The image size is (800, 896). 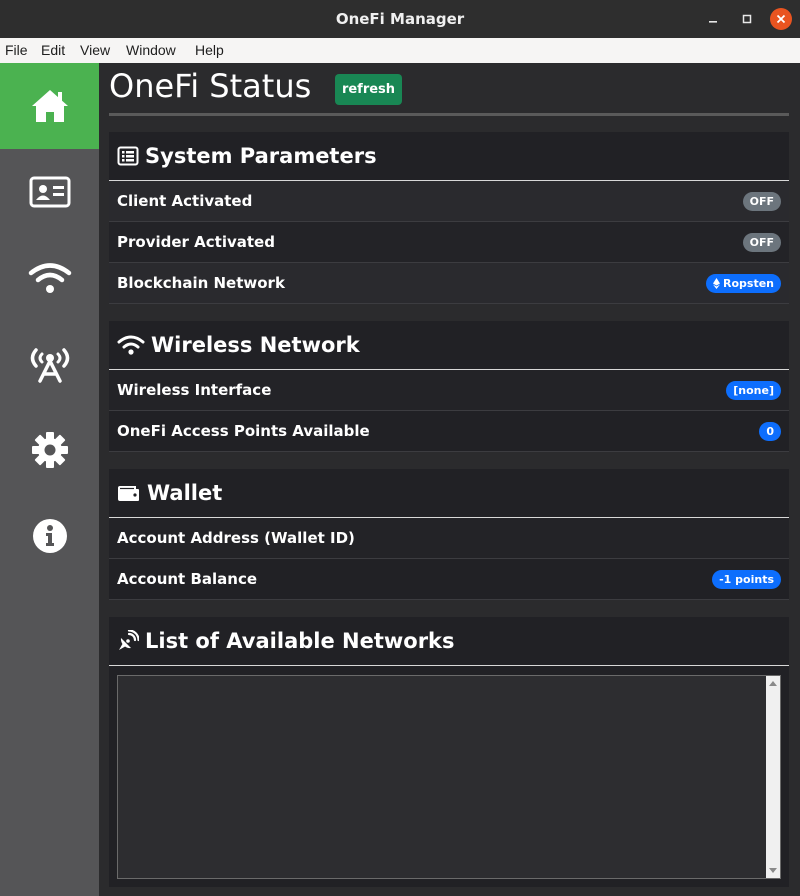 I want to click on sidebar-item-account, so click(x=49, y=192).